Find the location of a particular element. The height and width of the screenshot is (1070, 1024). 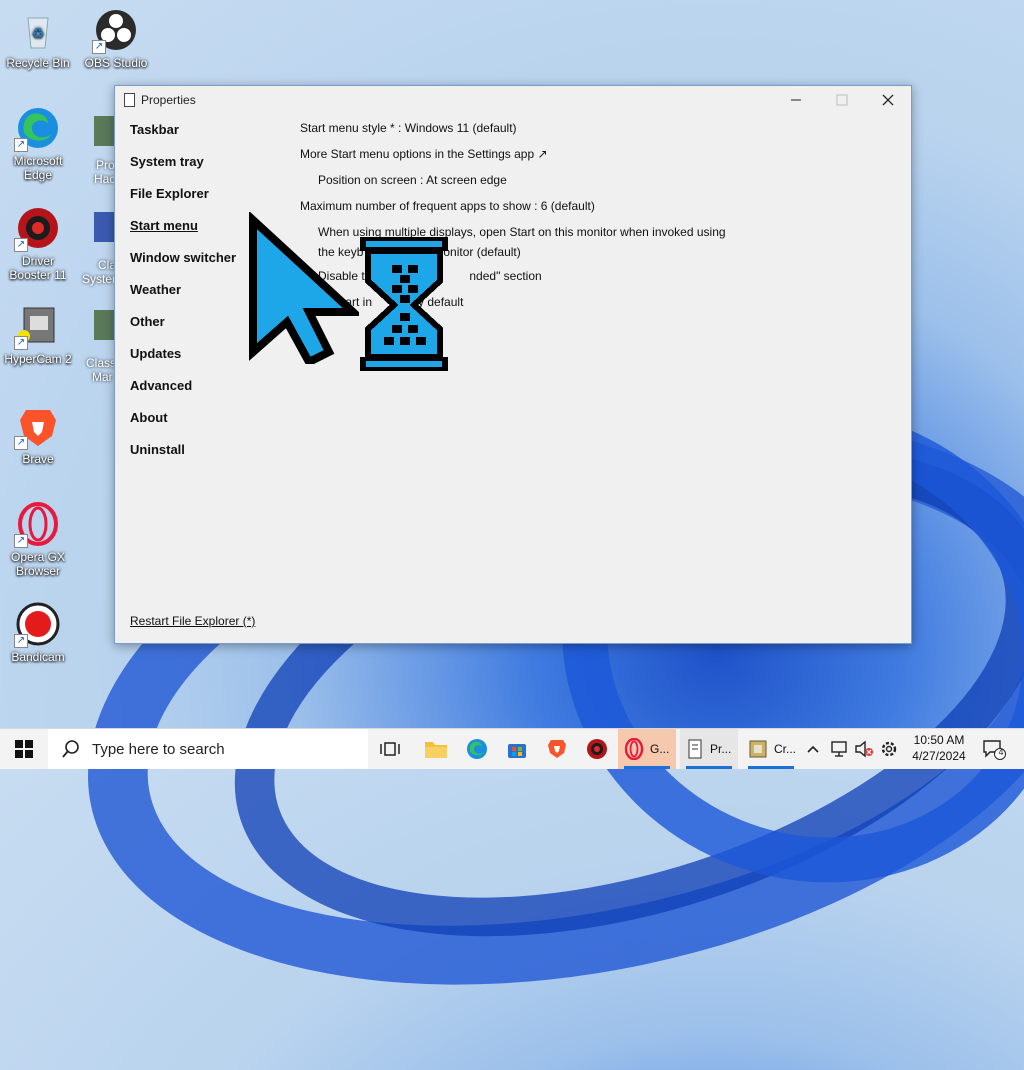

maximize-icon is located at coordinates (842, 100).